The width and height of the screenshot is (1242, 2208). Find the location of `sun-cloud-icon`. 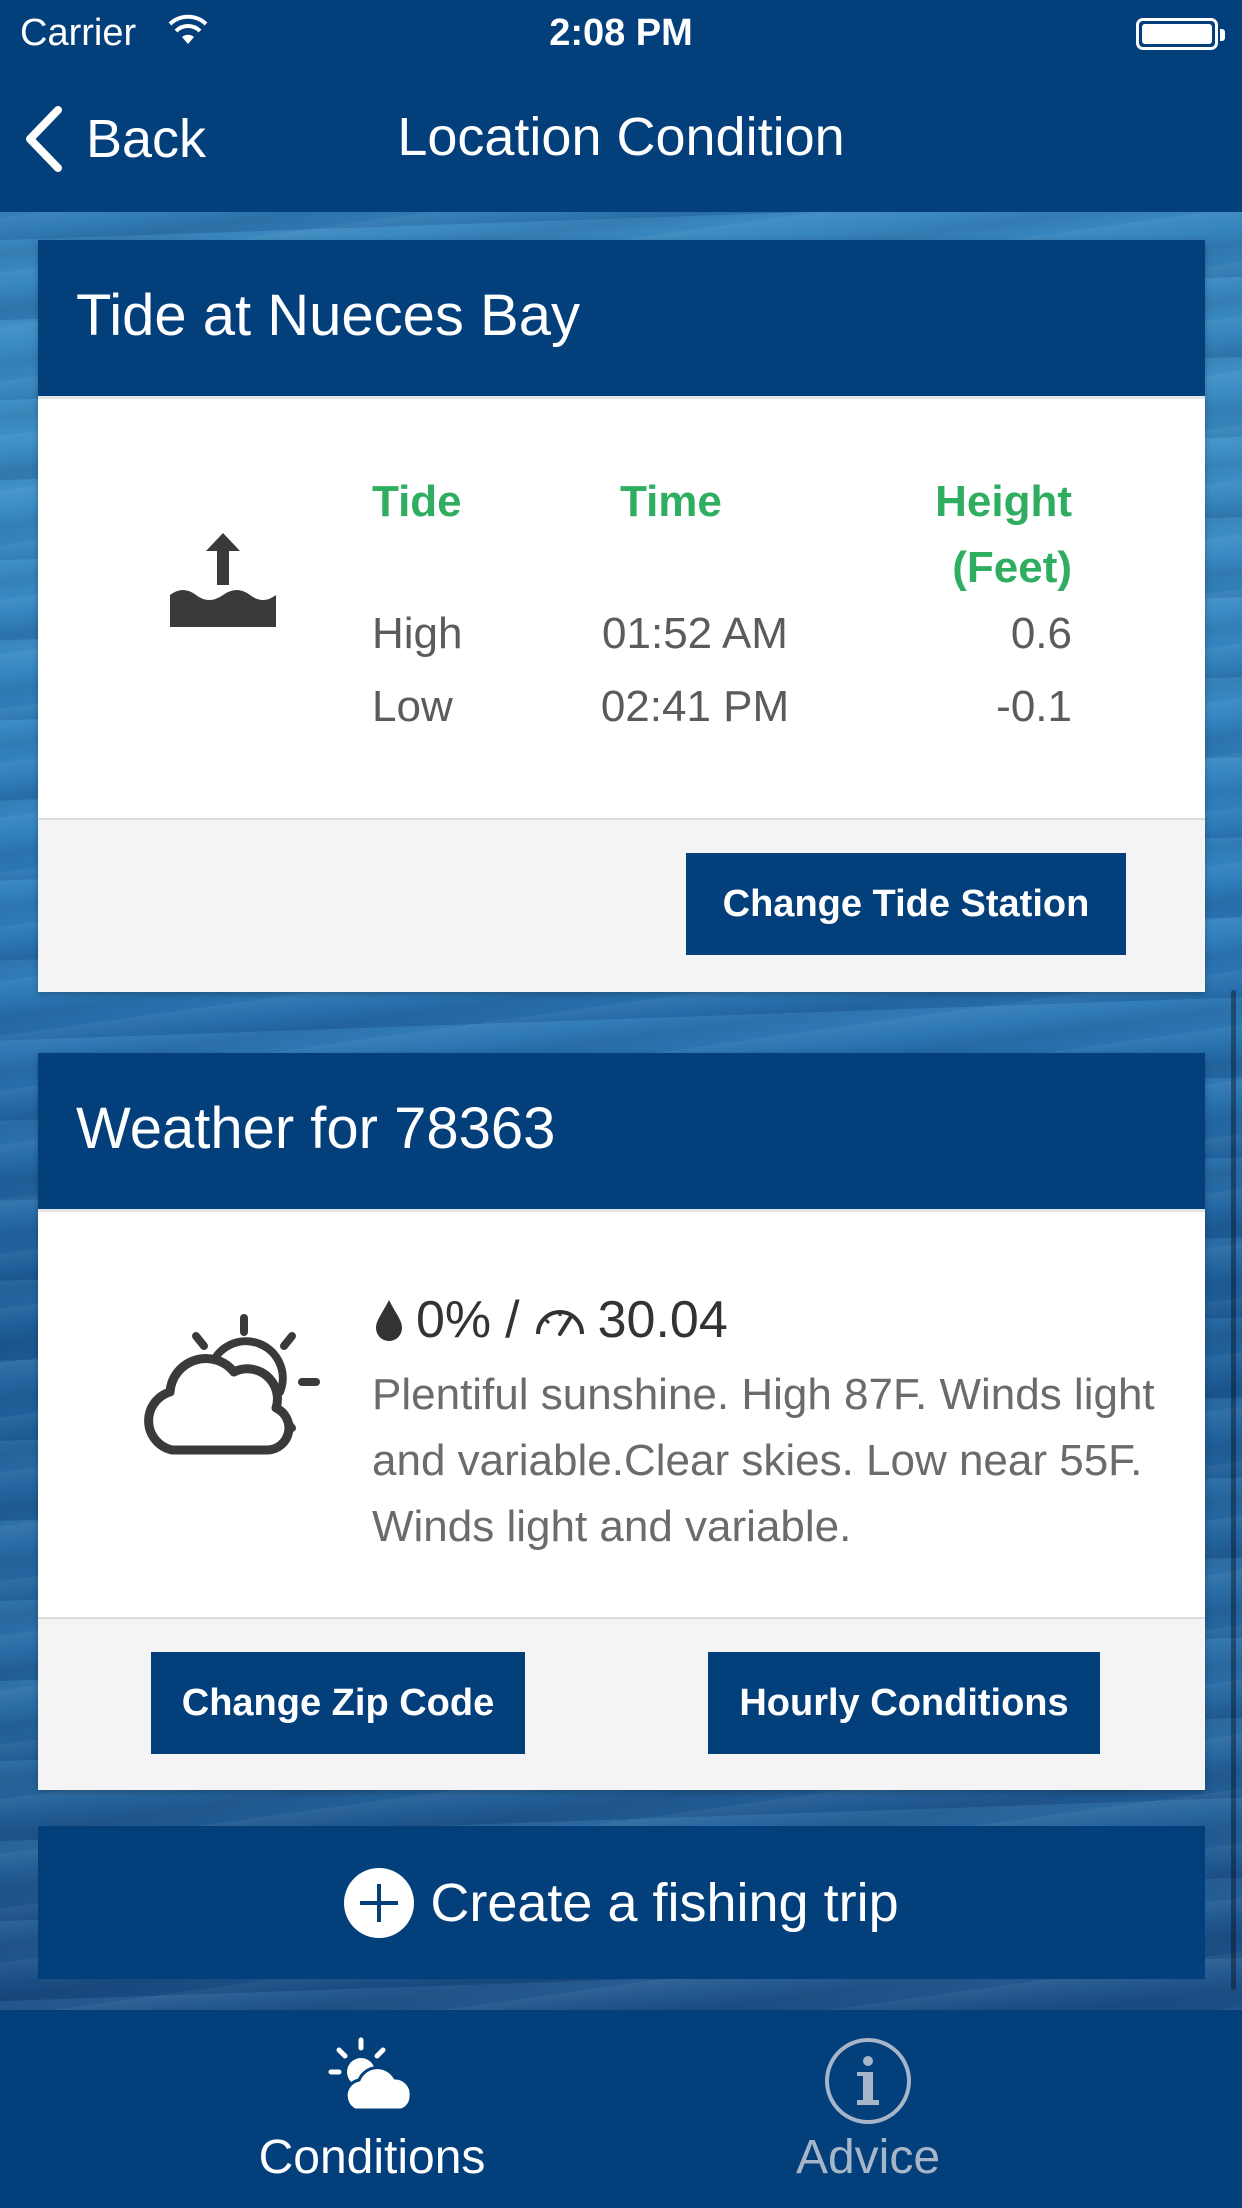

sun-cloud-icon is located at coordinates (370, 2074).